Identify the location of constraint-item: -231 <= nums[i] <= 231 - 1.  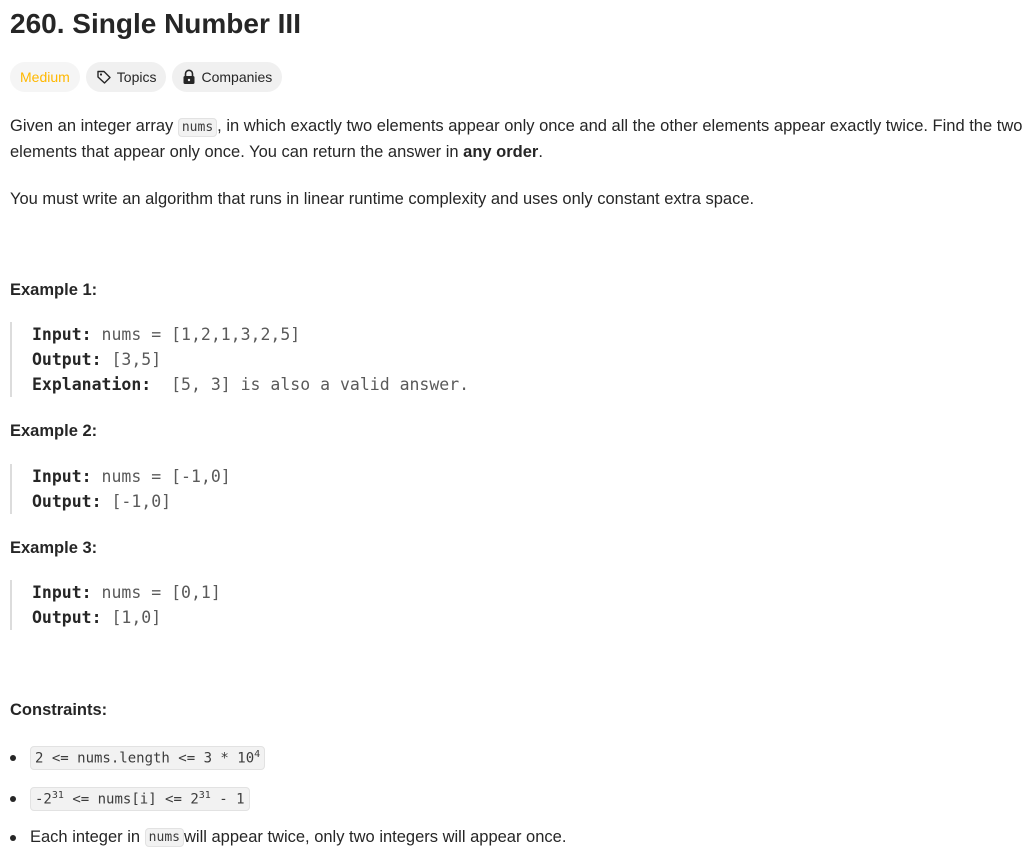
(130, 799).